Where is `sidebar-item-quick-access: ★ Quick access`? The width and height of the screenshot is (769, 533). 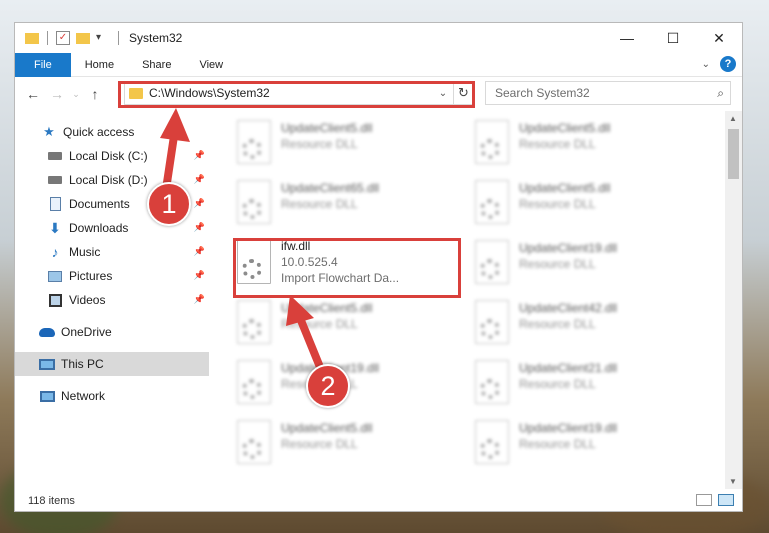 sidebar-item-quick-access: ★ Quick access is located at coordinates (112, 132).